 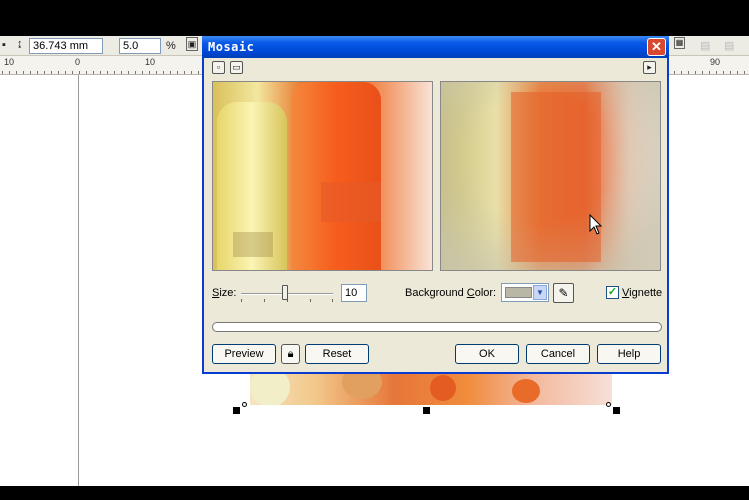 What do you see at coordinates (558, 354) in the screenshot?
I see `cancel-button: Cancel` at bounding box center [558, 354].